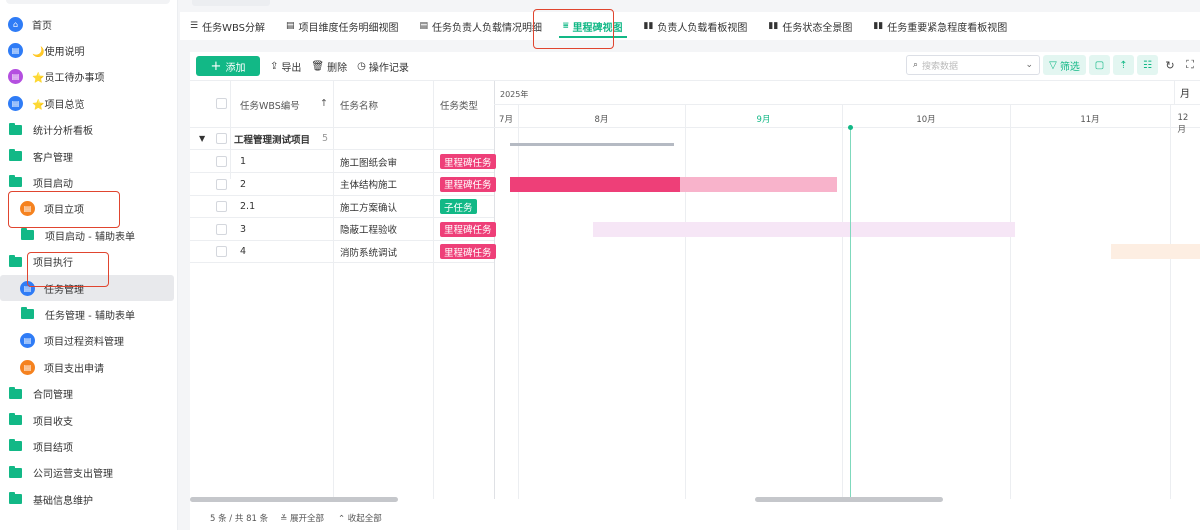 The image size is (1200, 530). I want to click on name-cell: 消防系统调试, so click(369, 253).